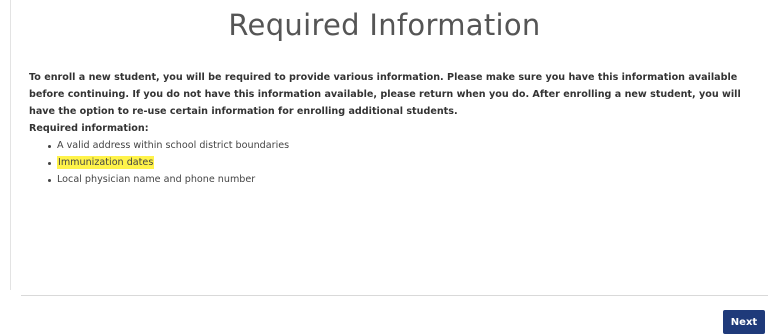 The width and height of the screenshot is (769, 335). I want to click on footer-divider, so click(394, 295).